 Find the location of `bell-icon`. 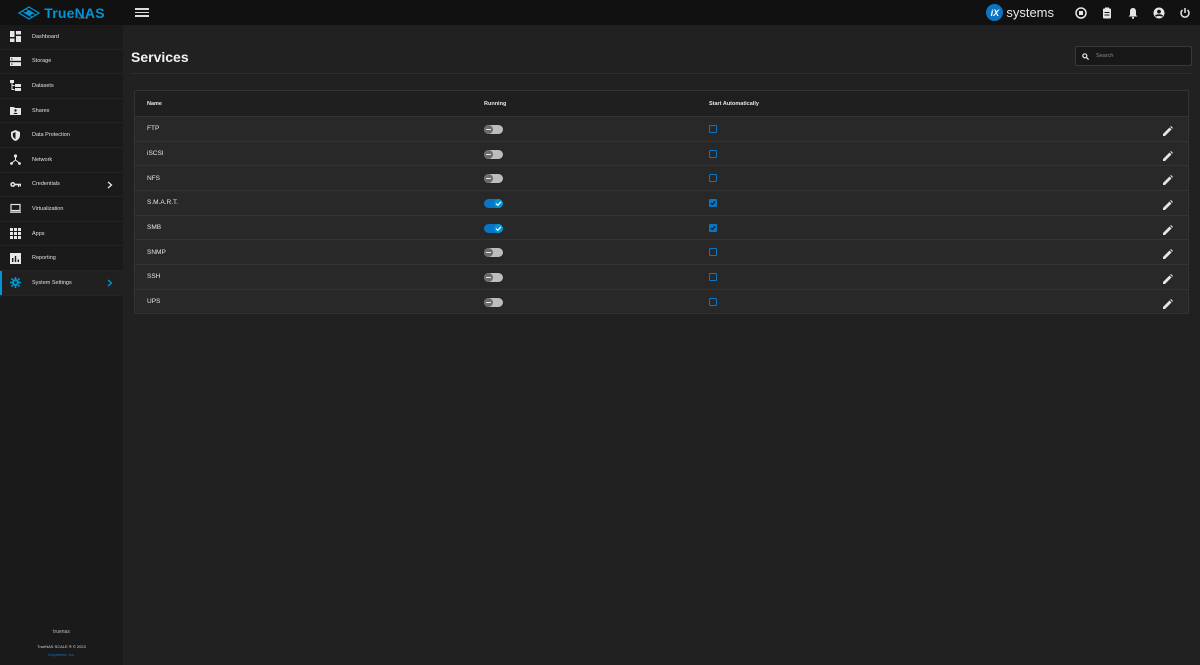

bell-icon is located at coordinates (1133, 13).